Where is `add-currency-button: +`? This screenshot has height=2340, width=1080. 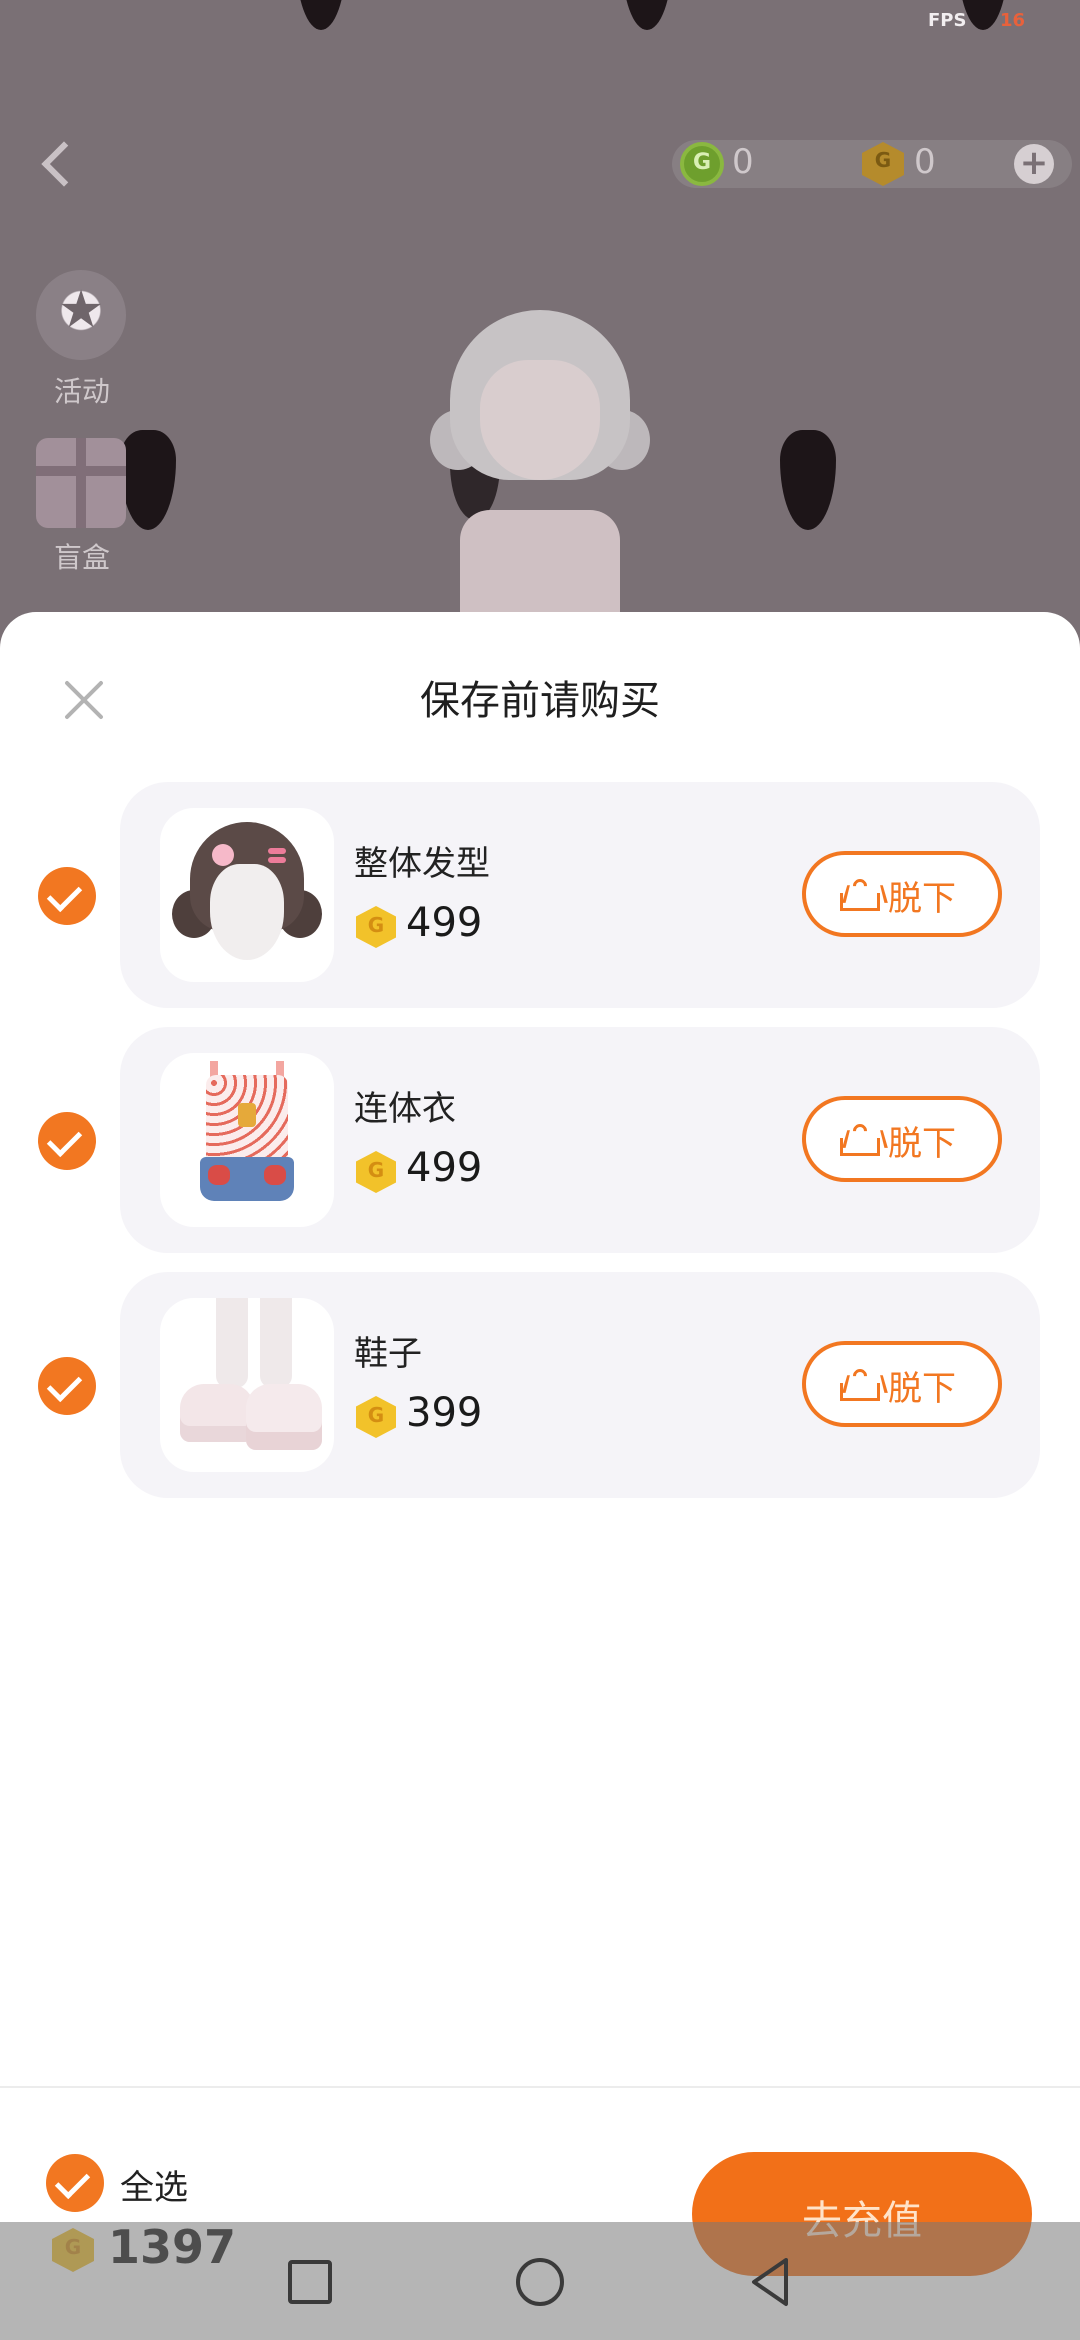 add-currency-button: + is located at coordinates (1034, 164).